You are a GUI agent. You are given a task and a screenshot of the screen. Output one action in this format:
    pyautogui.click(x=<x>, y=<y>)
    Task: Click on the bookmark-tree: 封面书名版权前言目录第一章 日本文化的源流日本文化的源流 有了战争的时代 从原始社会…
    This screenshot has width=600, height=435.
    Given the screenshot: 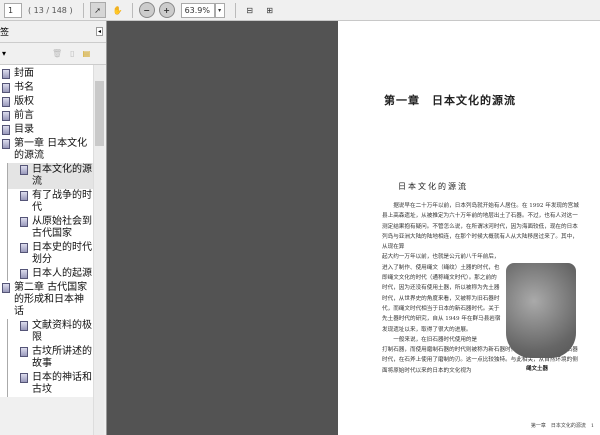 What is the action you would take?
    pyautogui.click(x=46, y=231)
    